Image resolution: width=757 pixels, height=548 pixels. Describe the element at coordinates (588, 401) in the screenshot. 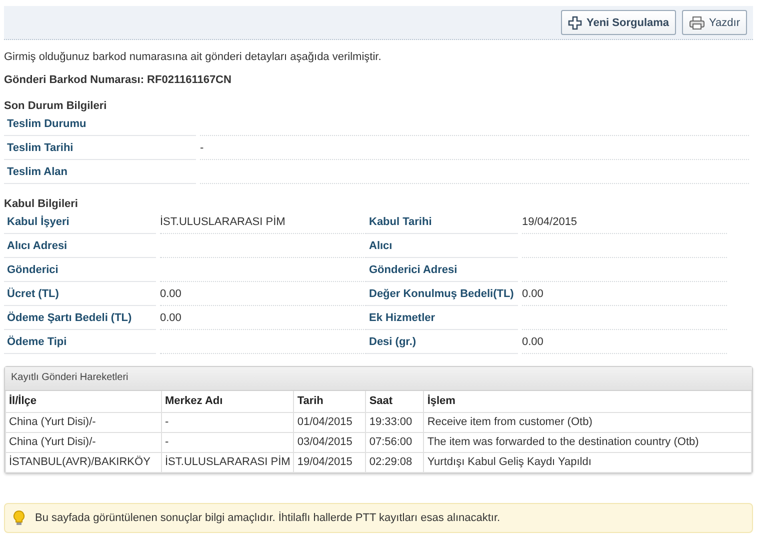

I see `column-header: İşlem` at that location.